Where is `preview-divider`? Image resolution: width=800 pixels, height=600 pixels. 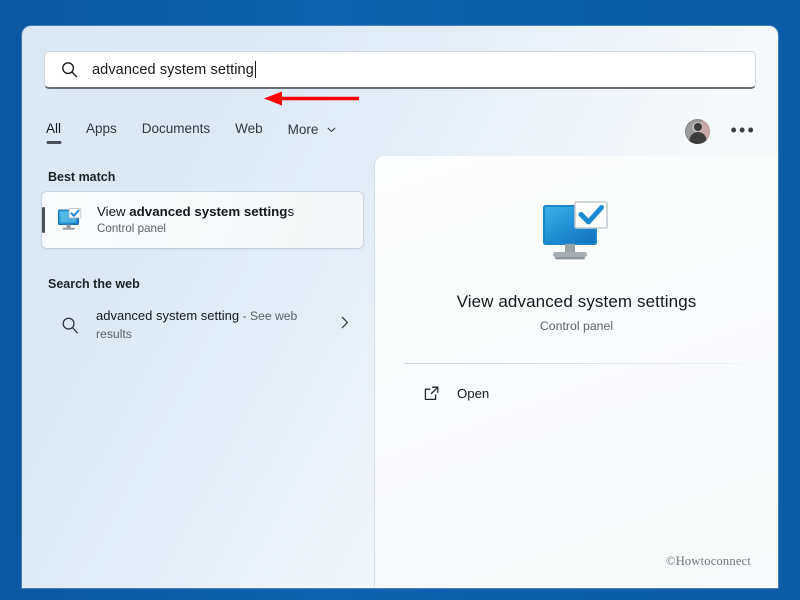
preview-divider is located at coordinates (576, 363).